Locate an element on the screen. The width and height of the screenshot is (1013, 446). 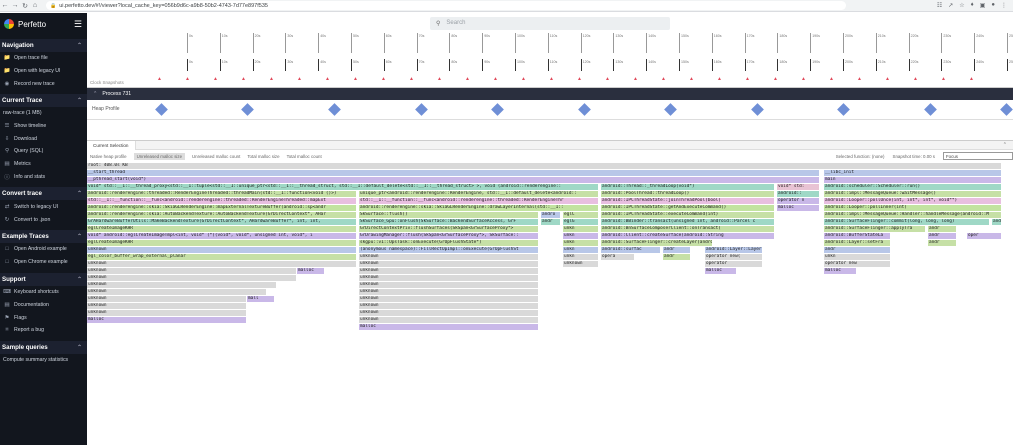
heap-profile-track: Heap Profile is located at coordinates (550, 110).